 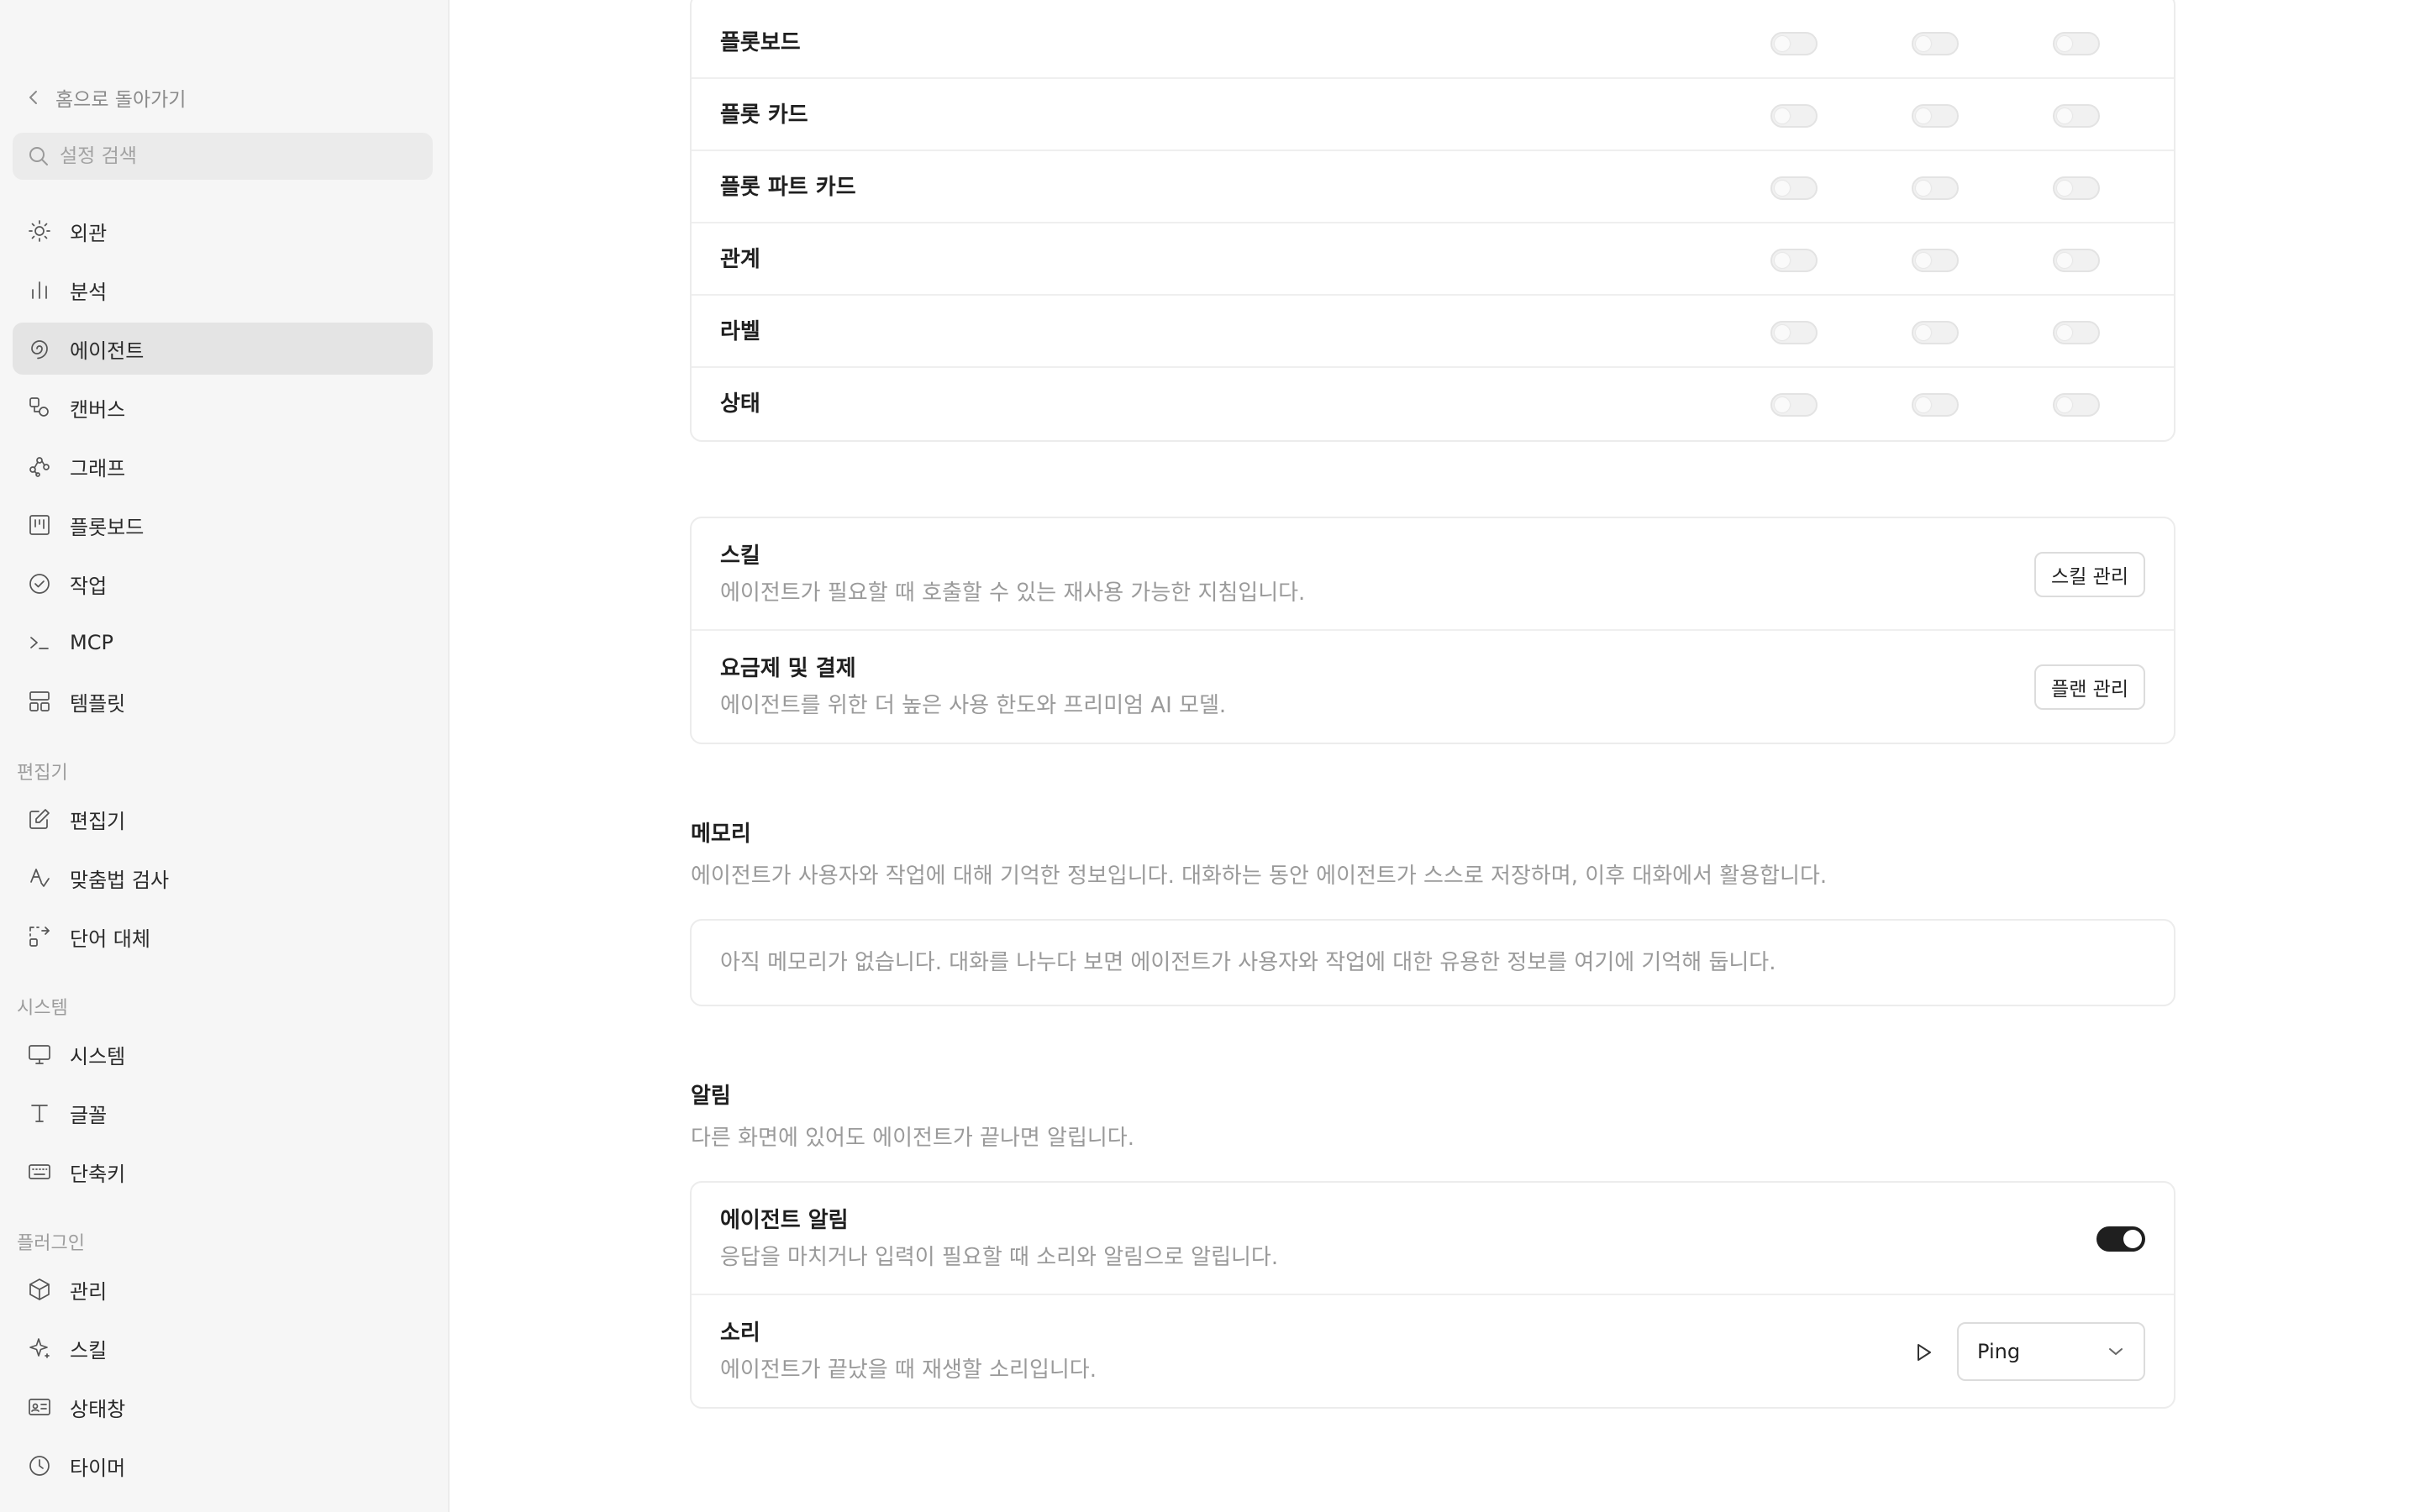 What do you see at coordinates (92, 642) in the screenshot?
I see `sidebar-item-label: MCP` at bounding box center [92, 642].